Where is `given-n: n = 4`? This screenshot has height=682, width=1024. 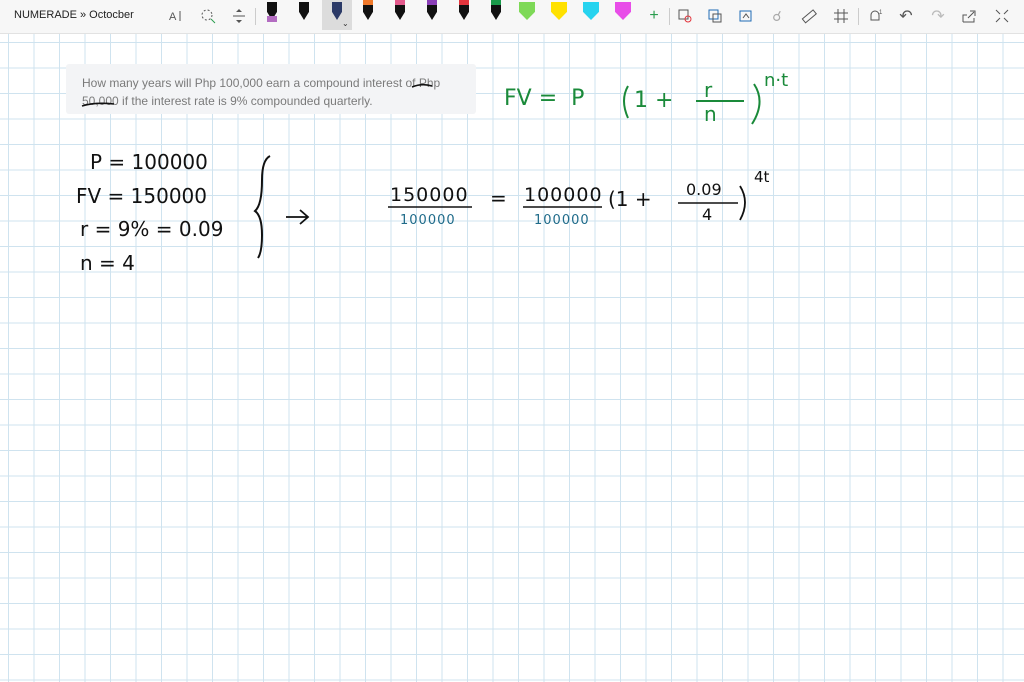
given-n: n = 4 is located at coordinates (107, 263).